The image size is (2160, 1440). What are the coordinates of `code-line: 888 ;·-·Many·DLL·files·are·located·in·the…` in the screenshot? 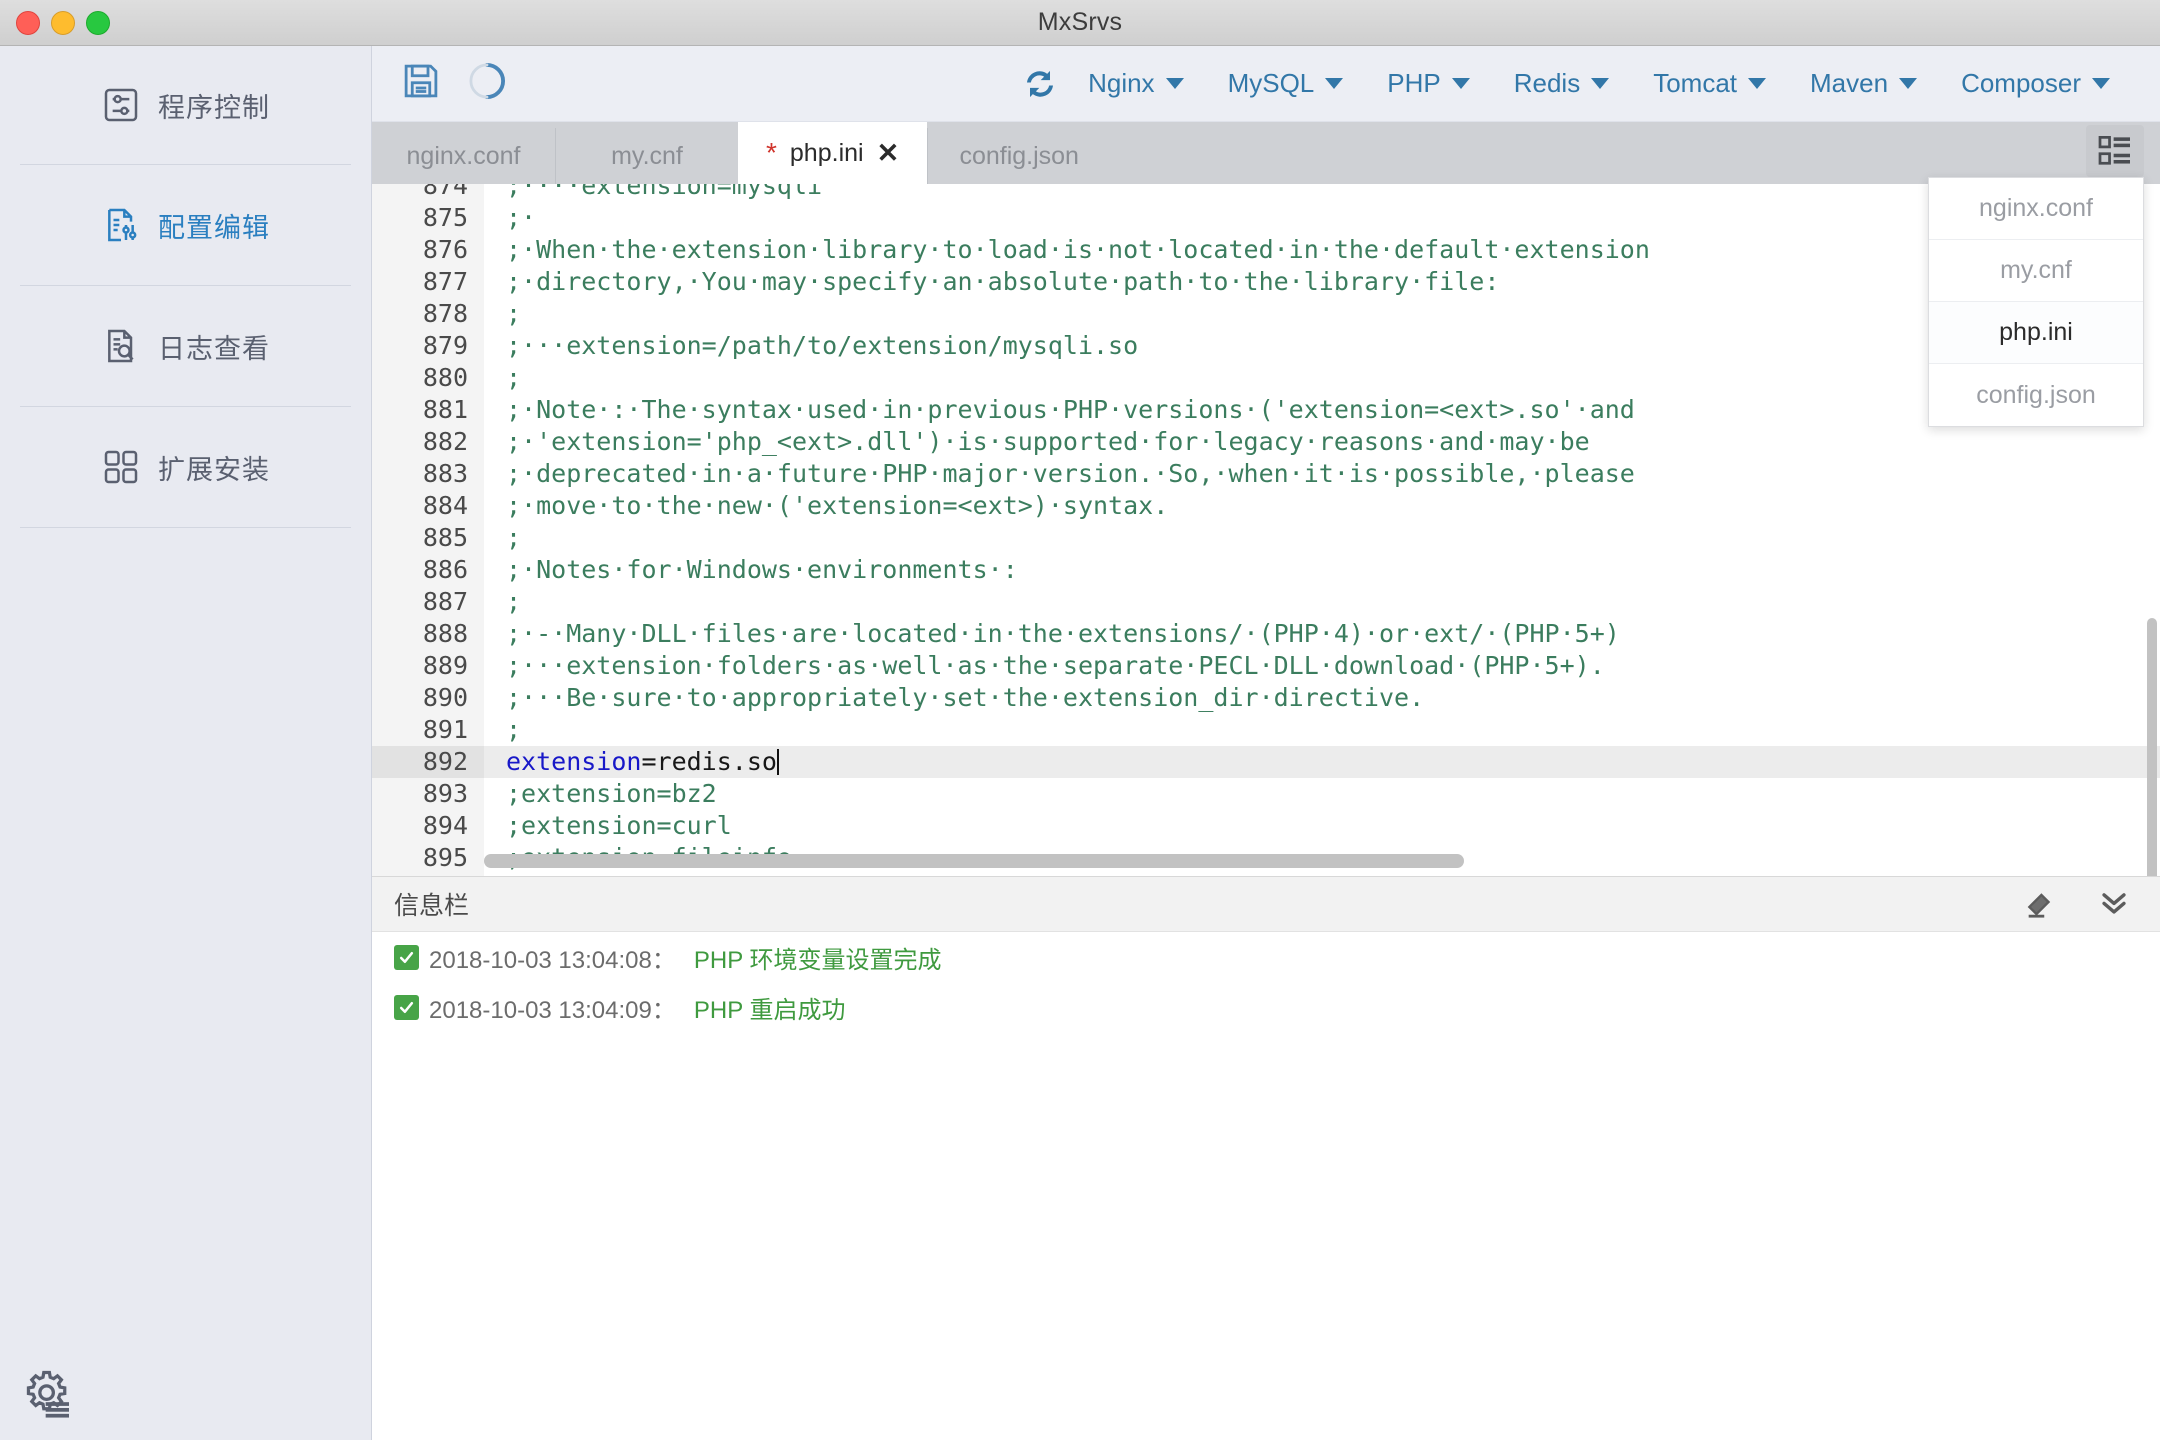 It's located at (1266, 634).